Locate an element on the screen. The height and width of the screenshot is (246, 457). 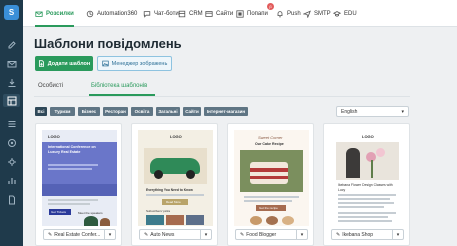
chip-restaurant: Ресторан is located at coordinates (115, 111).